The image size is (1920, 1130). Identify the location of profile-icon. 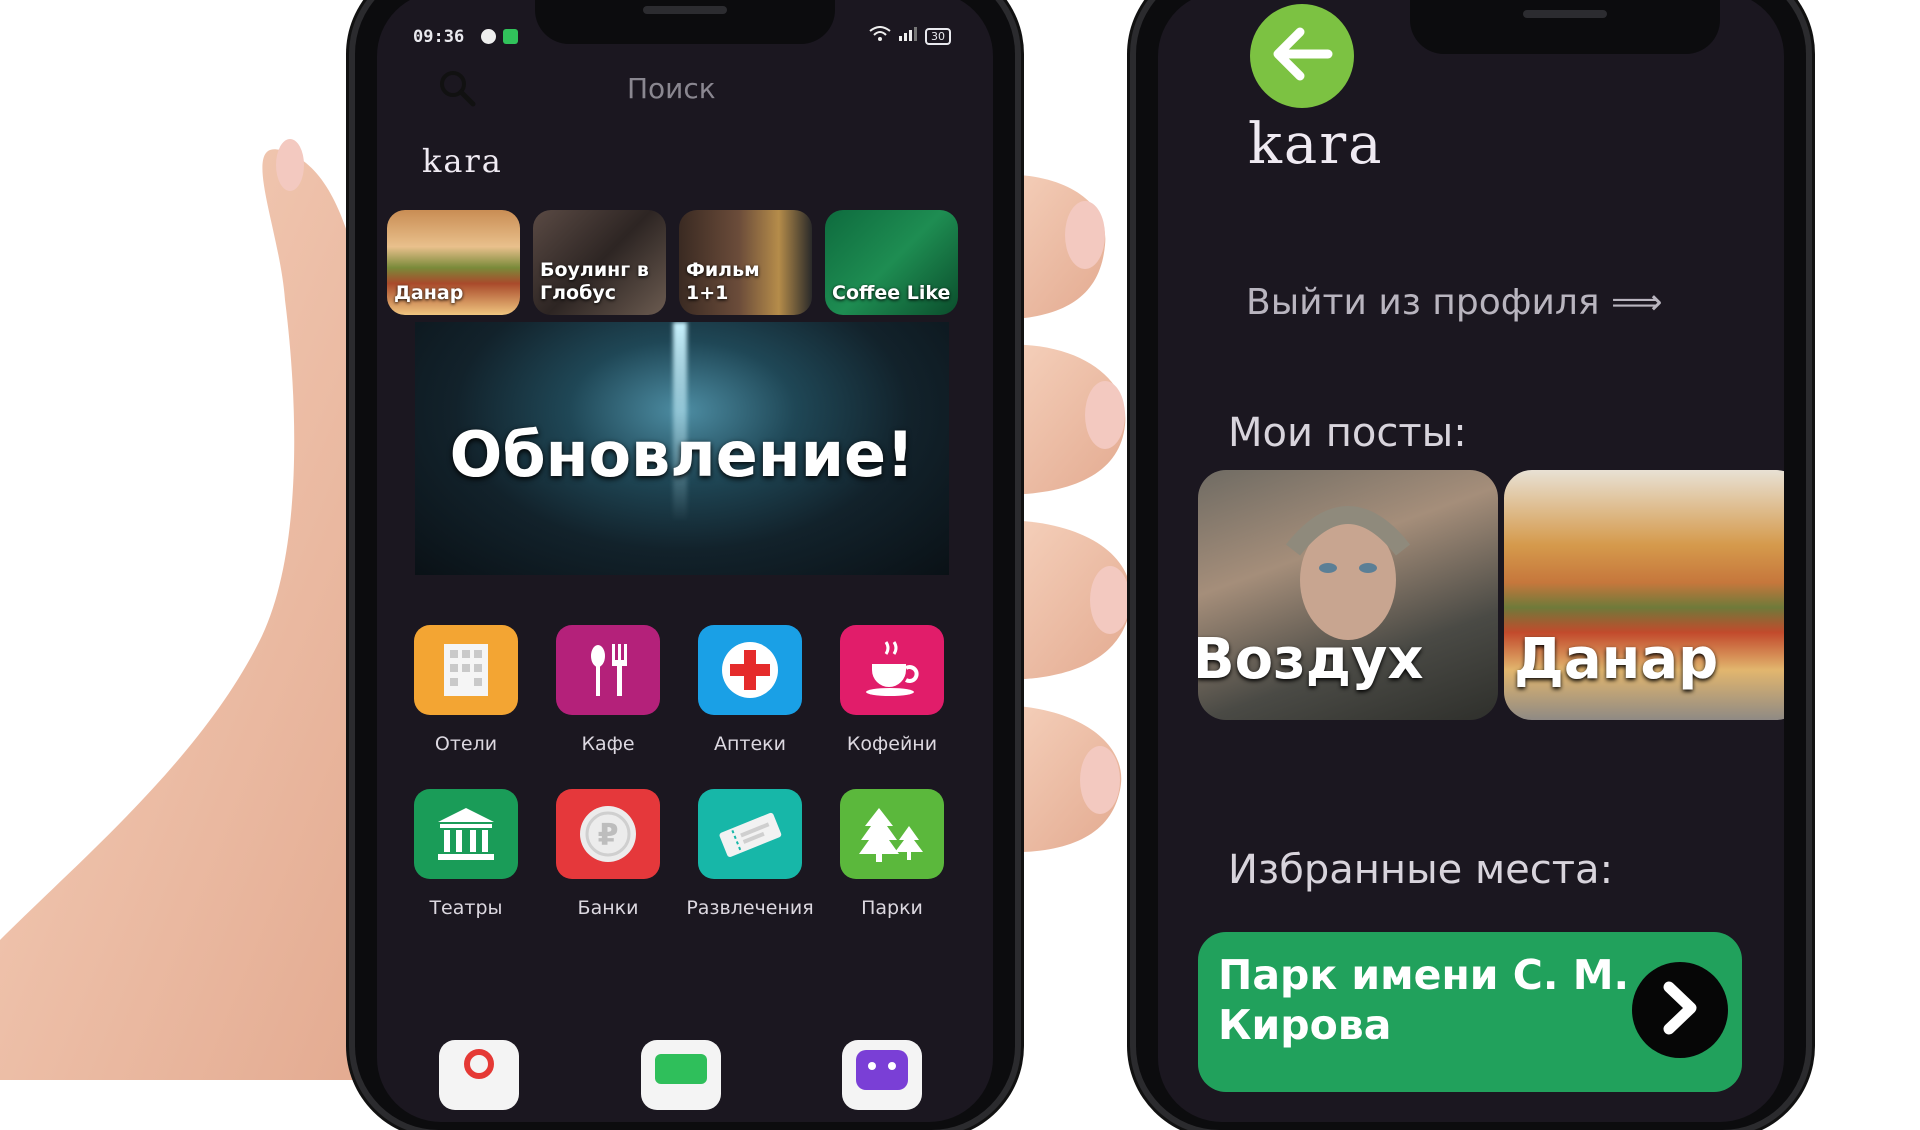
(882, 1075).